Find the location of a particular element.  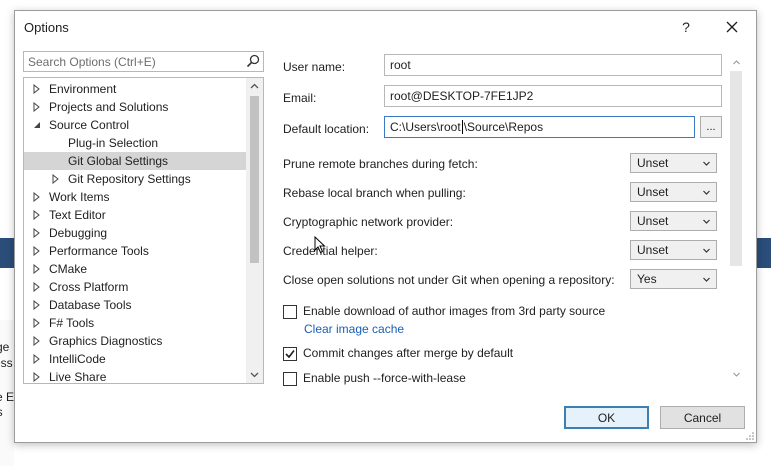

tree-item-label: Environment is located at coordinates (83, 89).